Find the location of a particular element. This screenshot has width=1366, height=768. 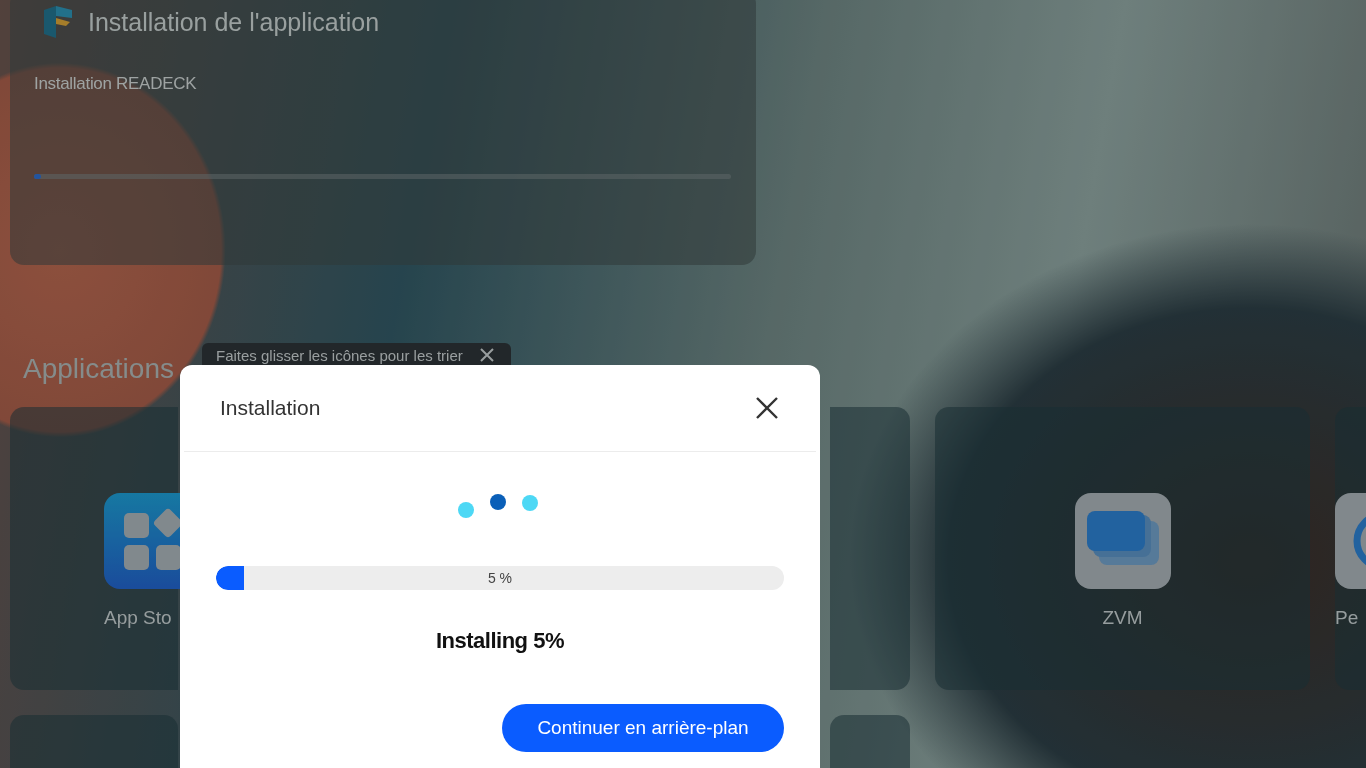

close-icon is located at coordinates (486, 355).